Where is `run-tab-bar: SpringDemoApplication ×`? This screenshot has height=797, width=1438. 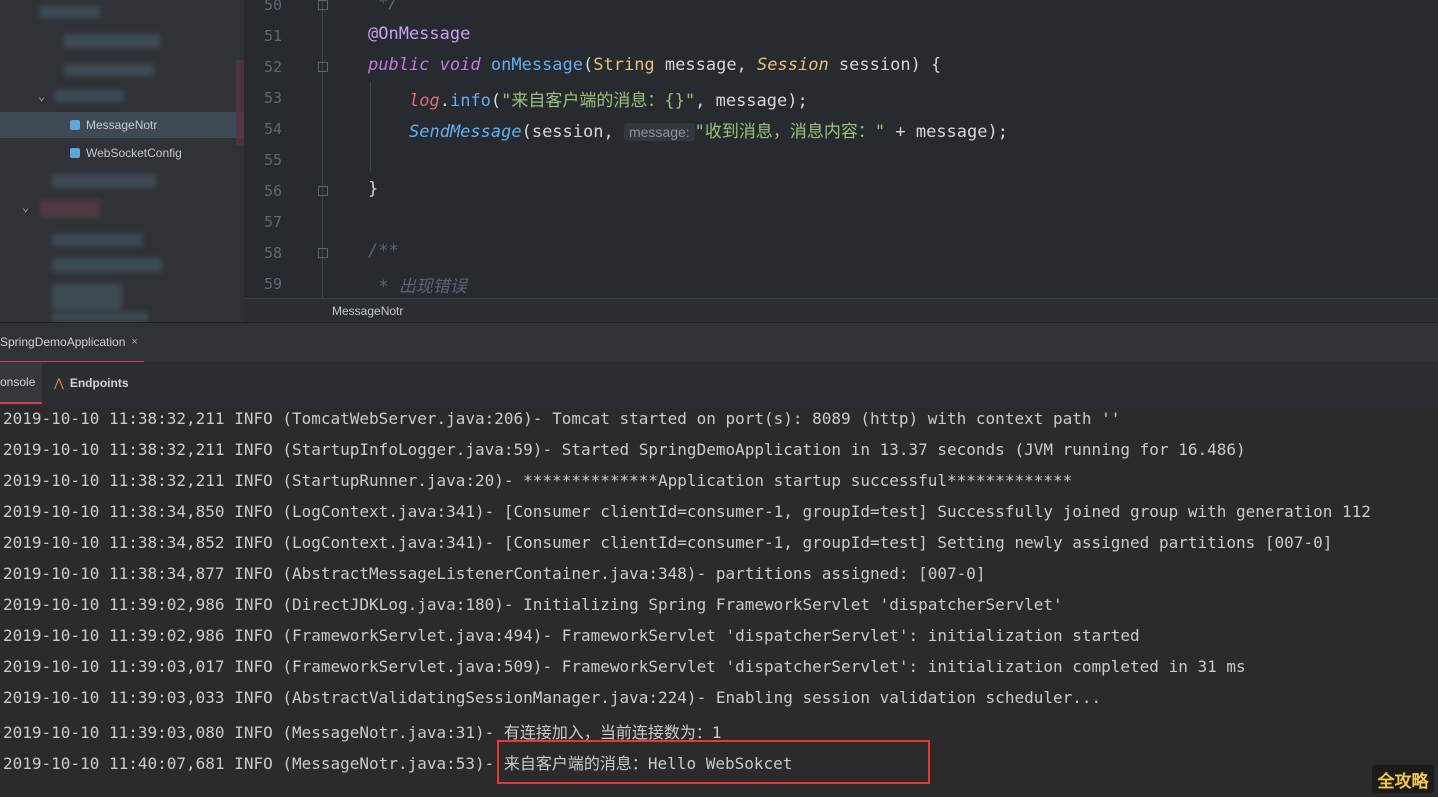 run-tab-bar: SpringDemoApplication × is located at coordinates (719, 342).